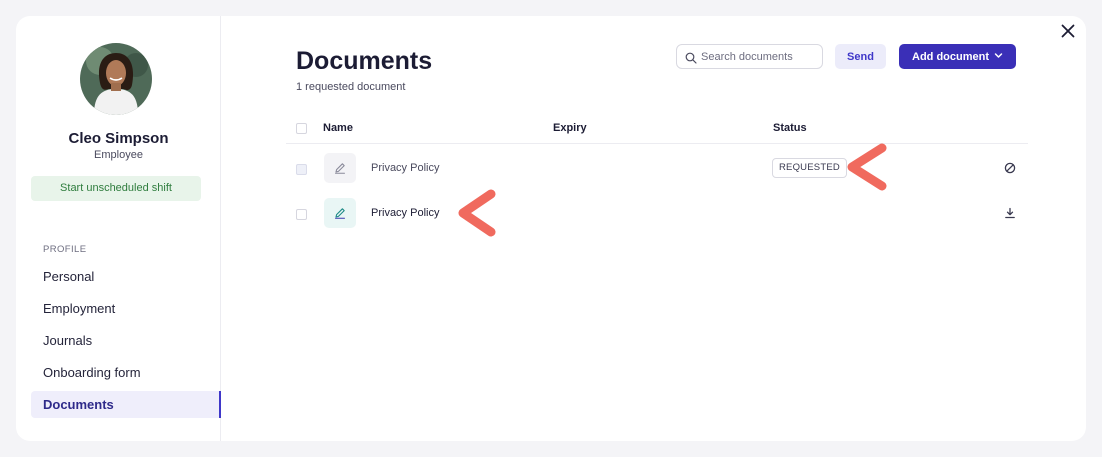 The height and width of the screenshot is (457, 1102). What do you see at coordinates (126, 308) in the screenshot?
I see `sidebar-item-employment: Employment` at bounding box center [126, 308].